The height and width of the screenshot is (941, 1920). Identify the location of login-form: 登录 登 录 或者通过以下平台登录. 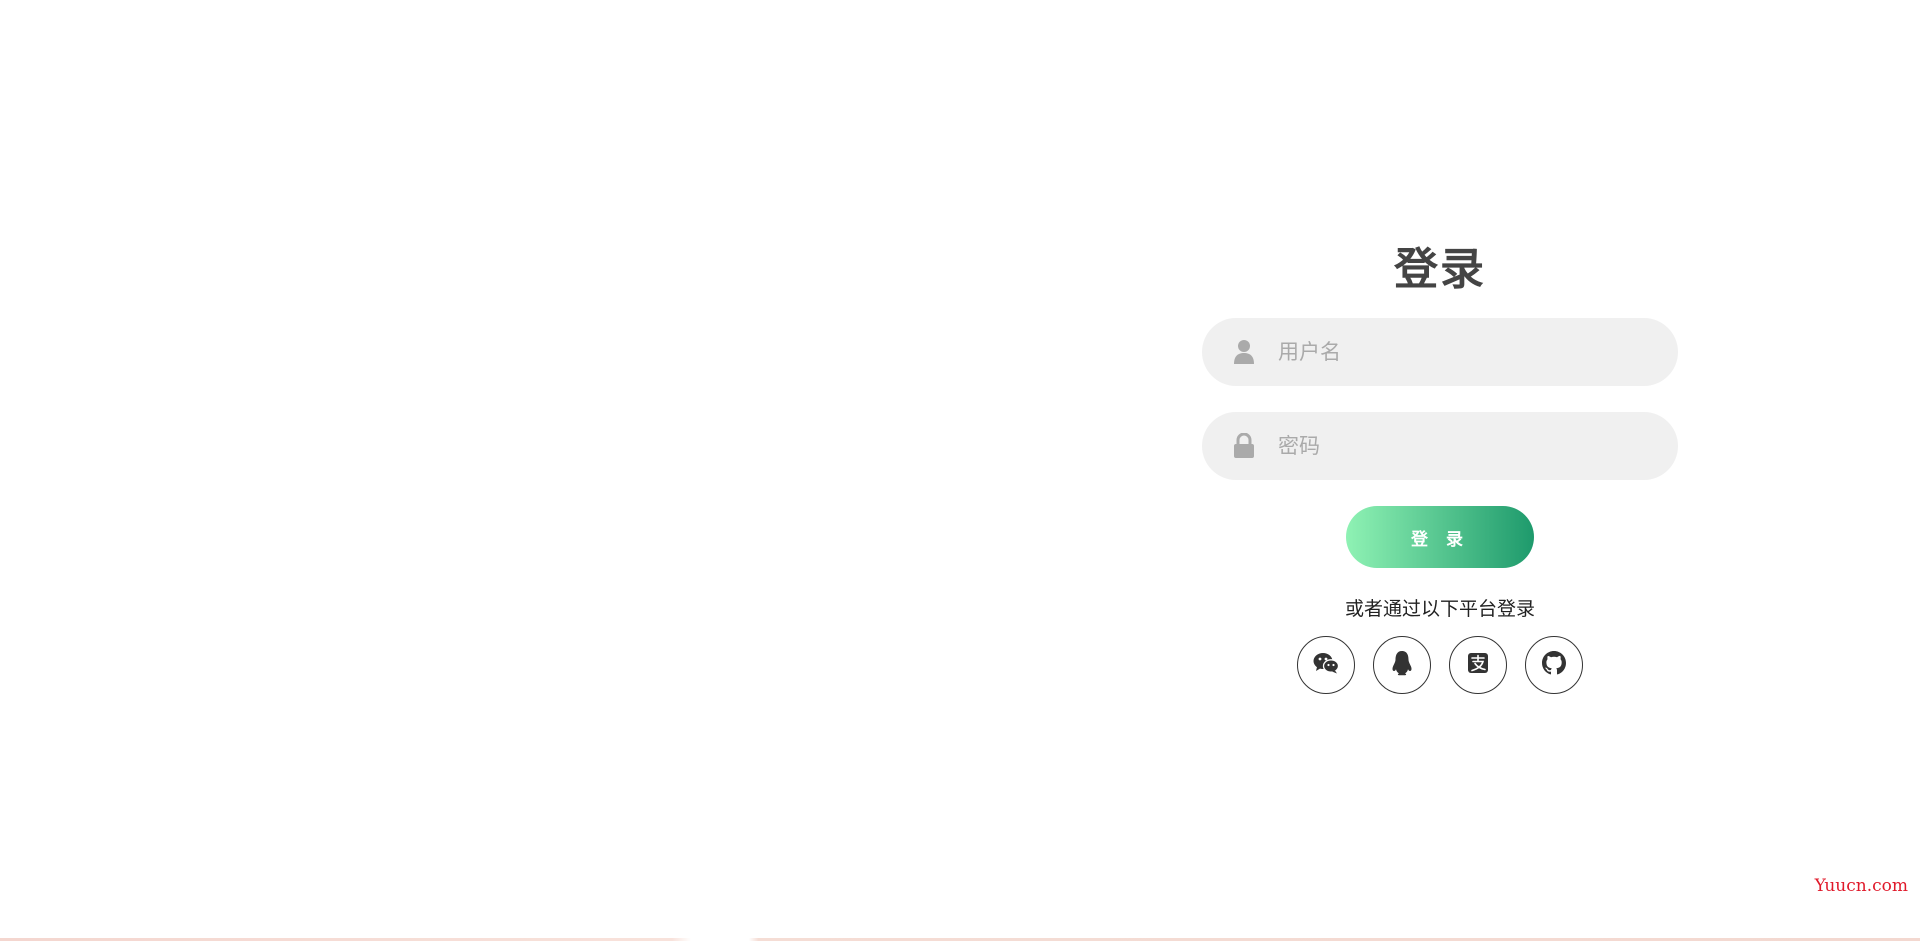
(1440, 465).